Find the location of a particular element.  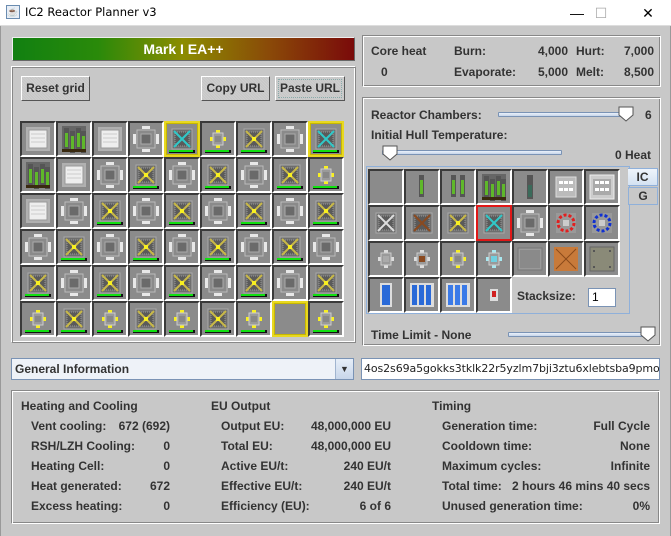

paste-url-button: Paste URL is located at coordinates (310, 88).